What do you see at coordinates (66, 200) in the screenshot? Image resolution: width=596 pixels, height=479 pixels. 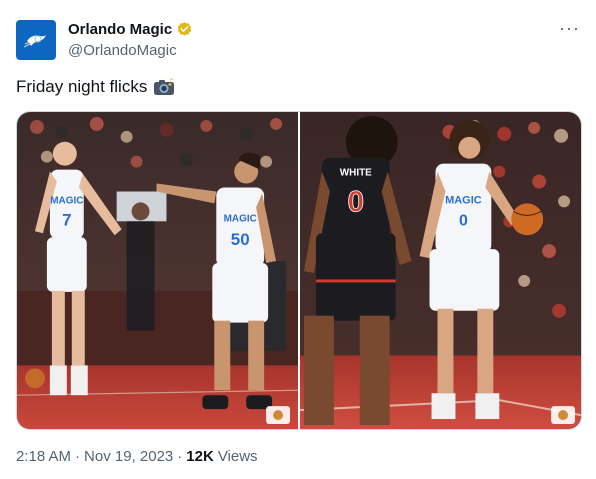 I see `photo-1-jersey-word: MAGIC` at bounding box center [66, 200].